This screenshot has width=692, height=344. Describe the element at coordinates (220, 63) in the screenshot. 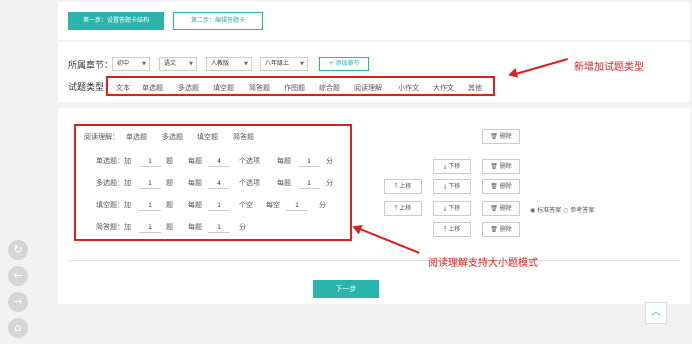

I see `edition-select-value: 人教版` at that location.